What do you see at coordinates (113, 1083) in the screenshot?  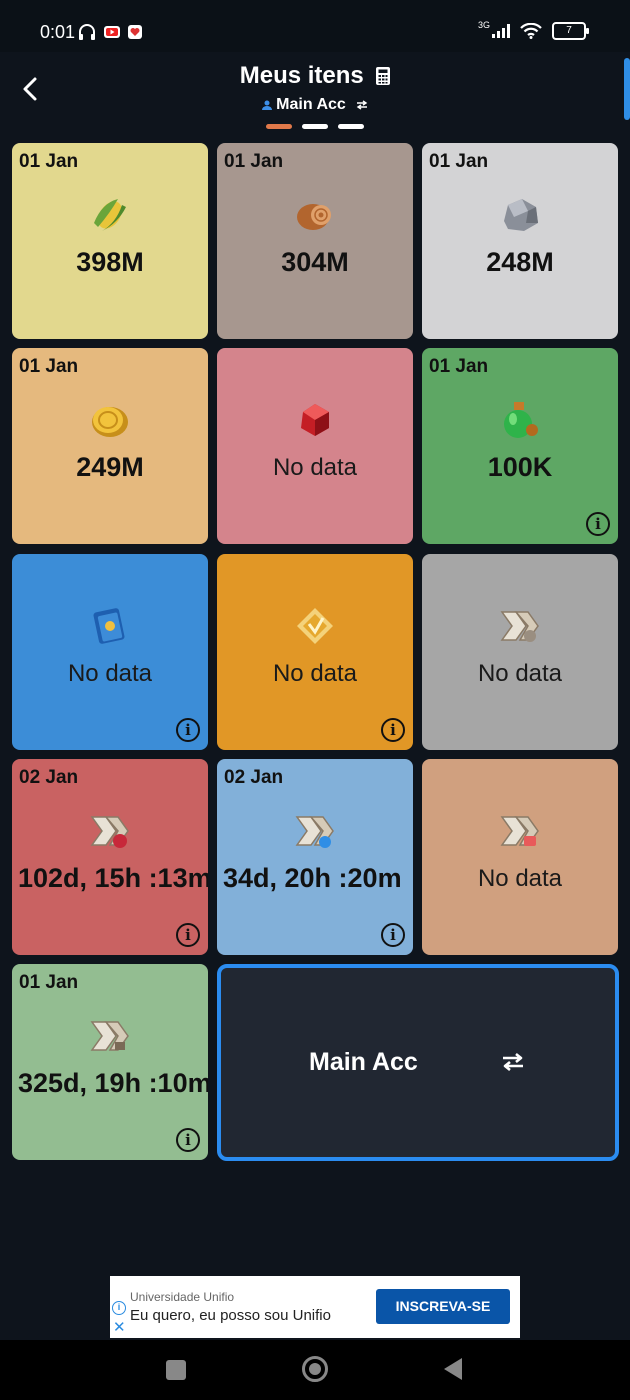 I see `tile-value: 325d, 19h :10m` at bounding box center [113, 1083].